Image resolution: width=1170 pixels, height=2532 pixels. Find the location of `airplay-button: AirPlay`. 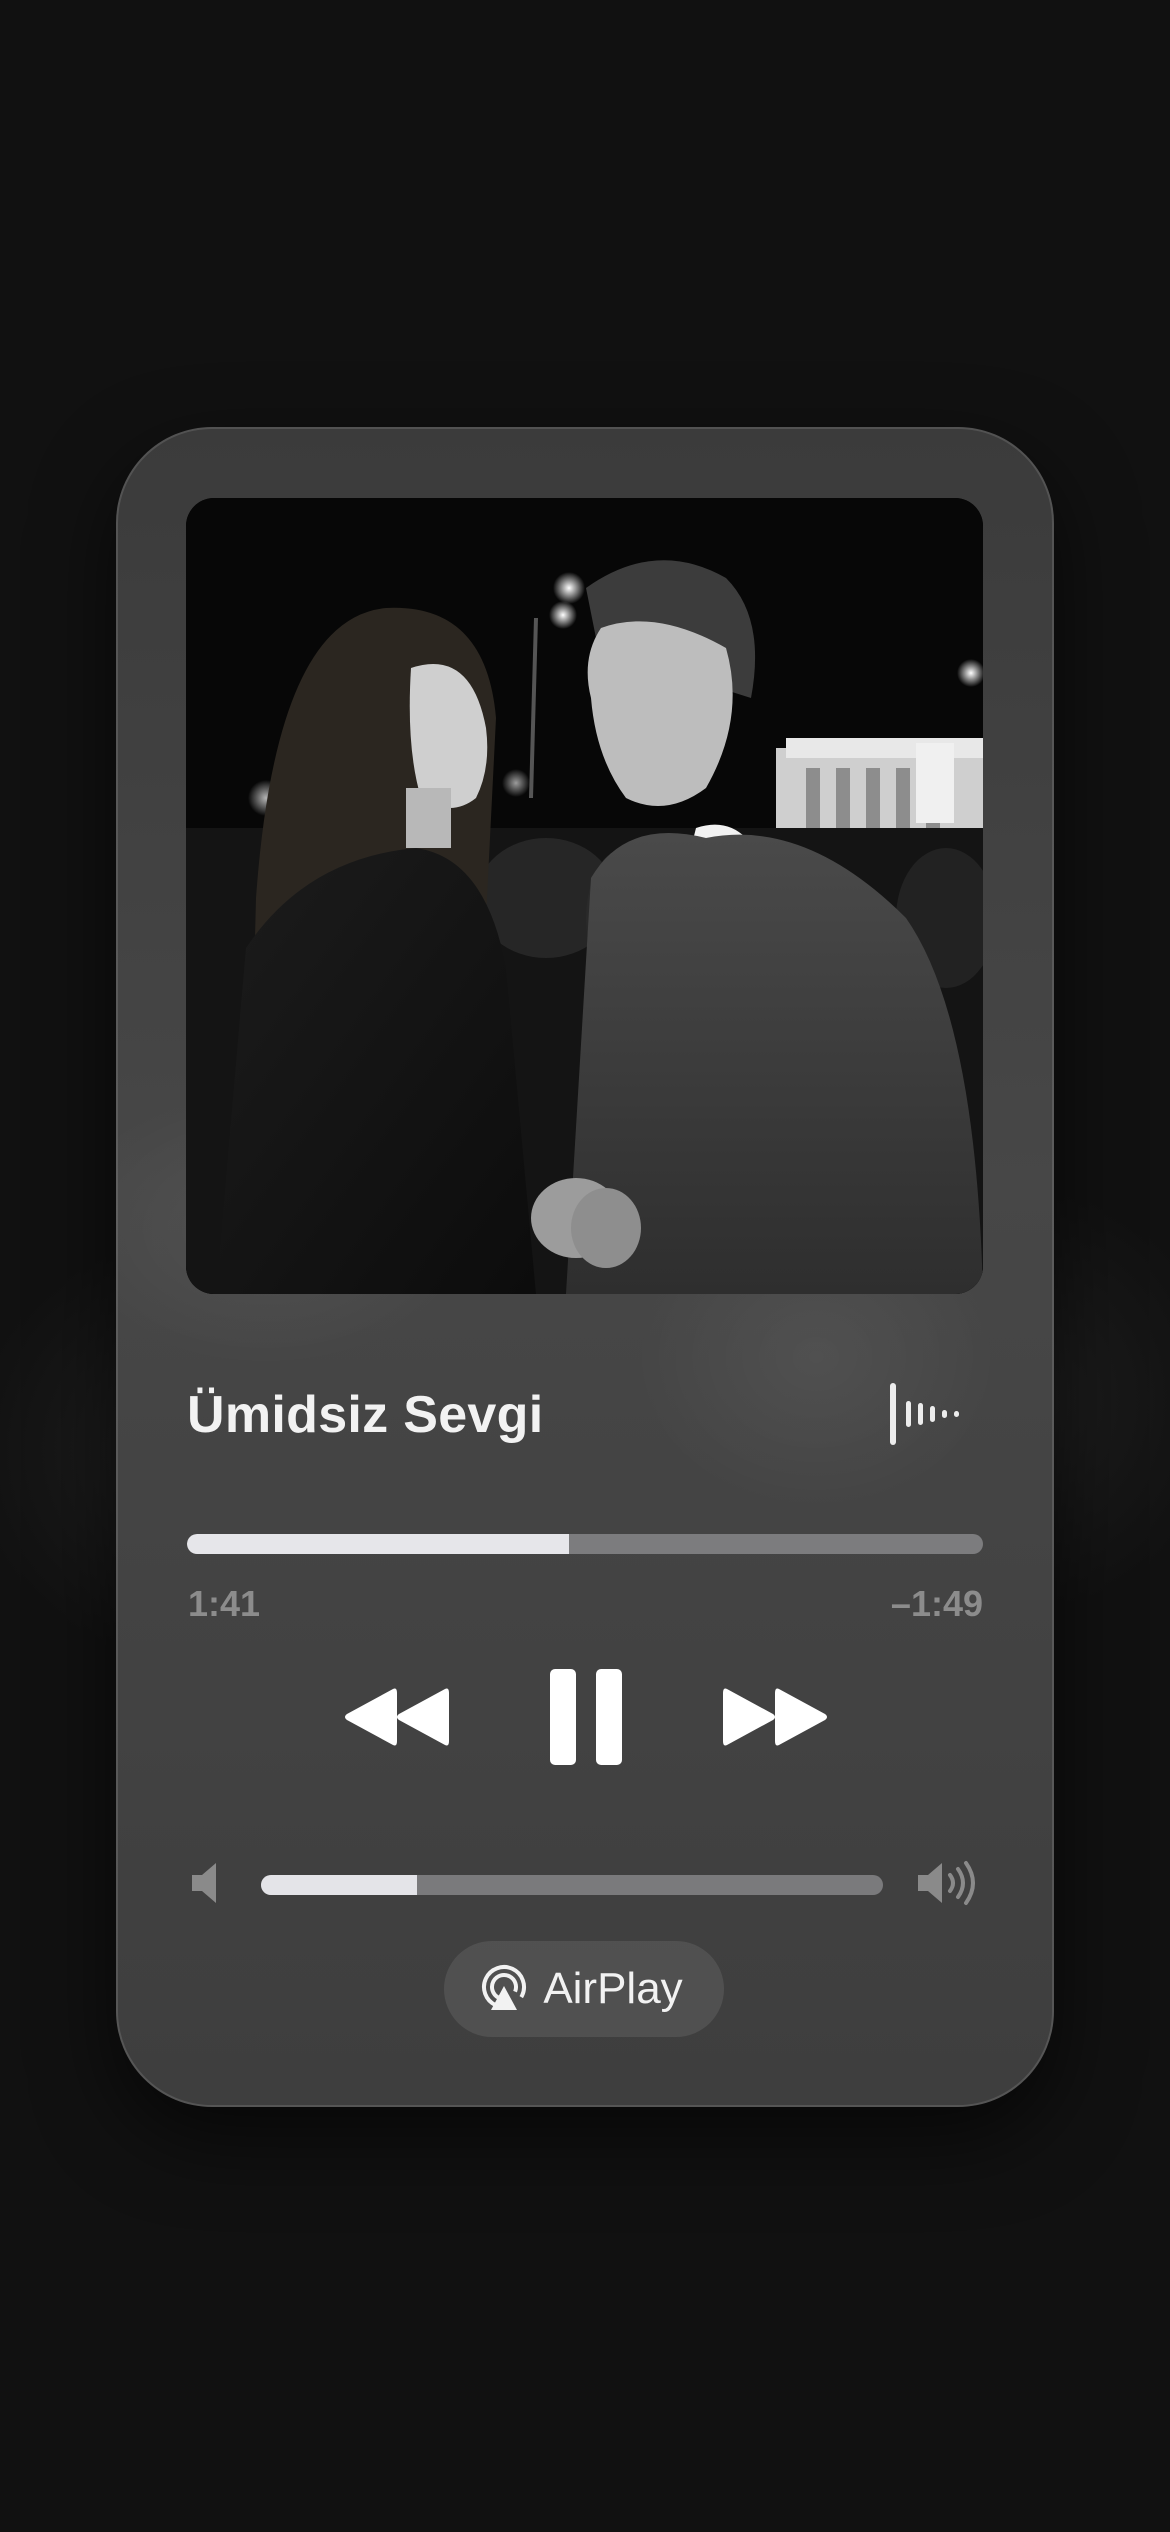

airplay-button: AirPlay is located at coordinates (584, 1989).